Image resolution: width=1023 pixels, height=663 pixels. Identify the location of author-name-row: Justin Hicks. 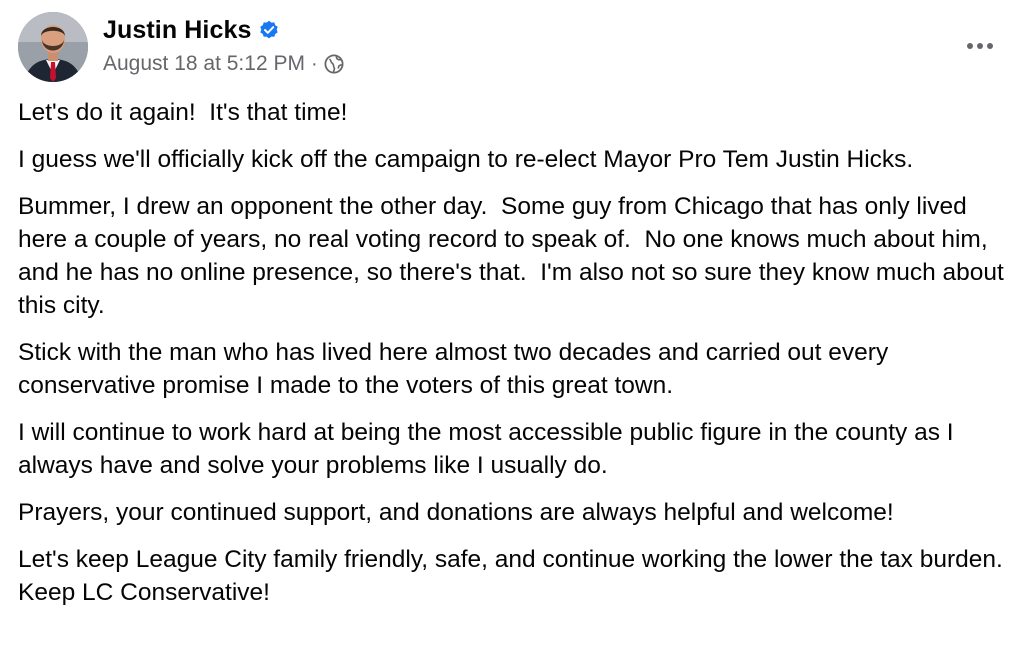
(191, 30).